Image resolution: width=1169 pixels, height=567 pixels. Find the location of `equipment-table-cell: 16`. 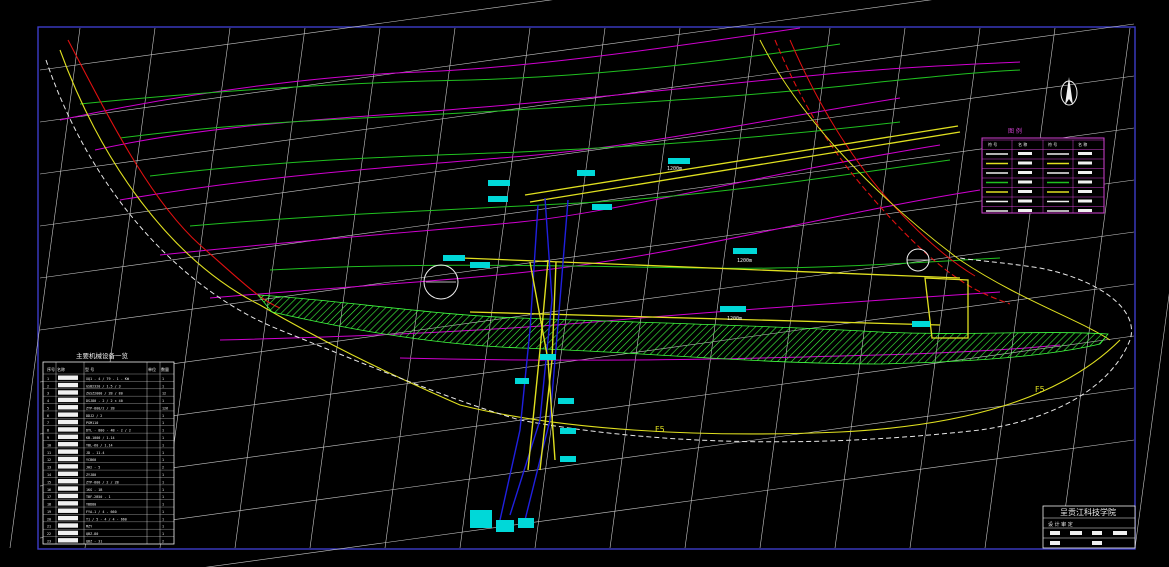

equipment-table-cell: 16 is located at coordinates (49, 490).